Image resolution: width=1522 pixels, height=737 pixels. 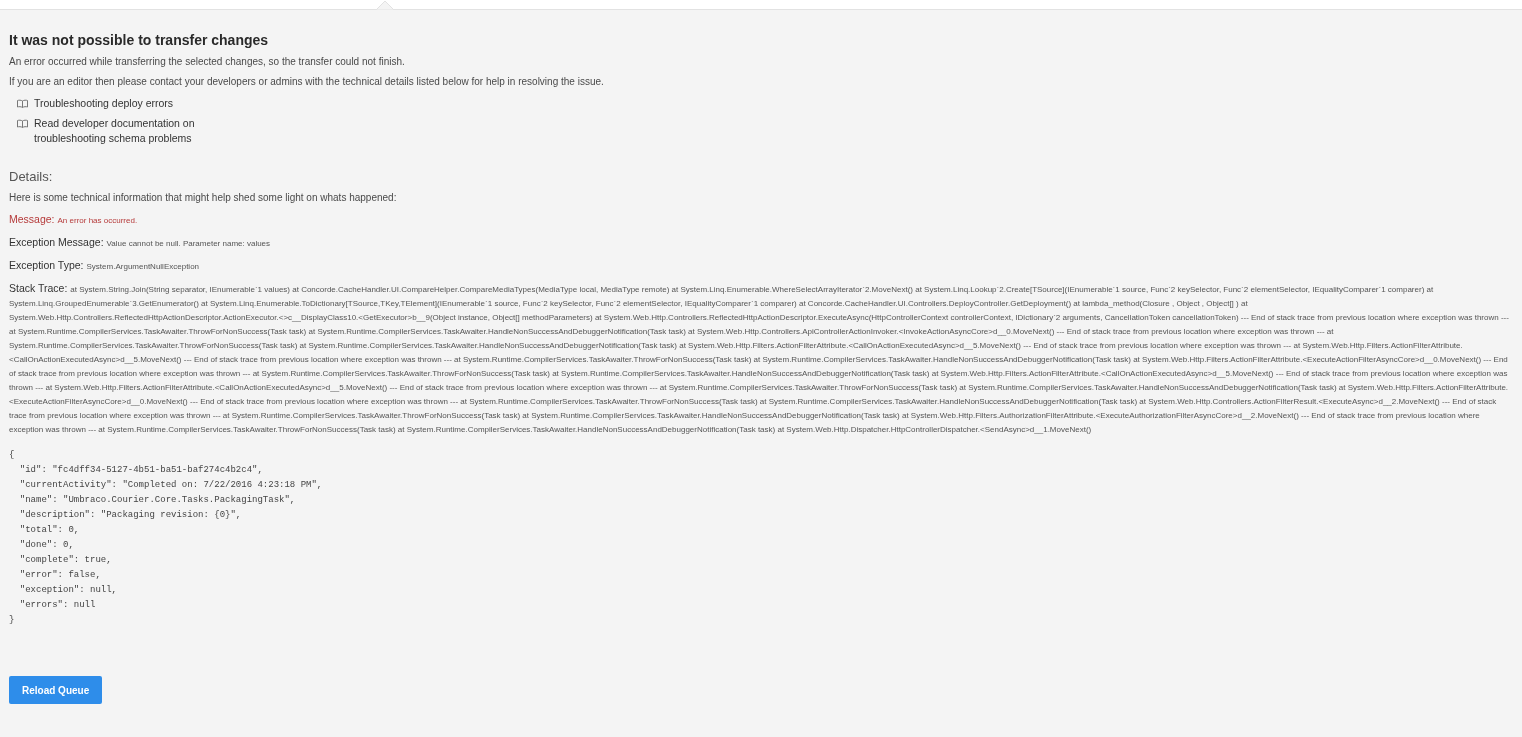 I want to click on intro-text: An error occurred while transferring the selected changes, so the transfer could not finish., so click(x=207, y=62).